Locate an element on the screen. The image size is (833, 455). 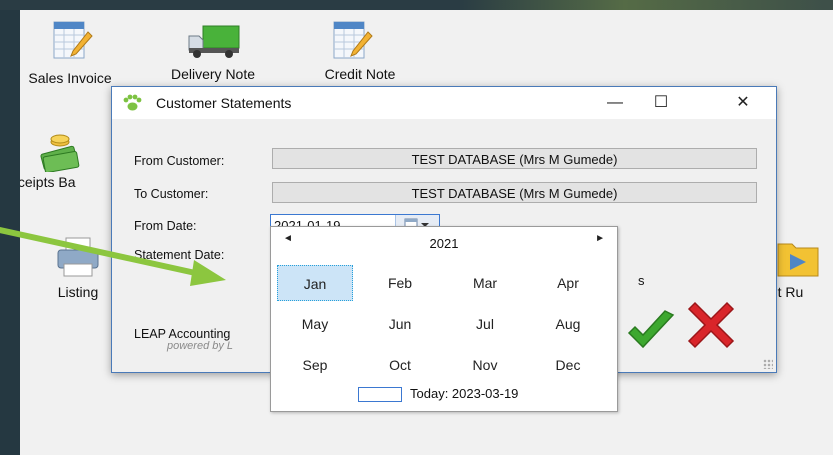
receipts-tile: Receipts Ba is located at coordinates (65, 161).